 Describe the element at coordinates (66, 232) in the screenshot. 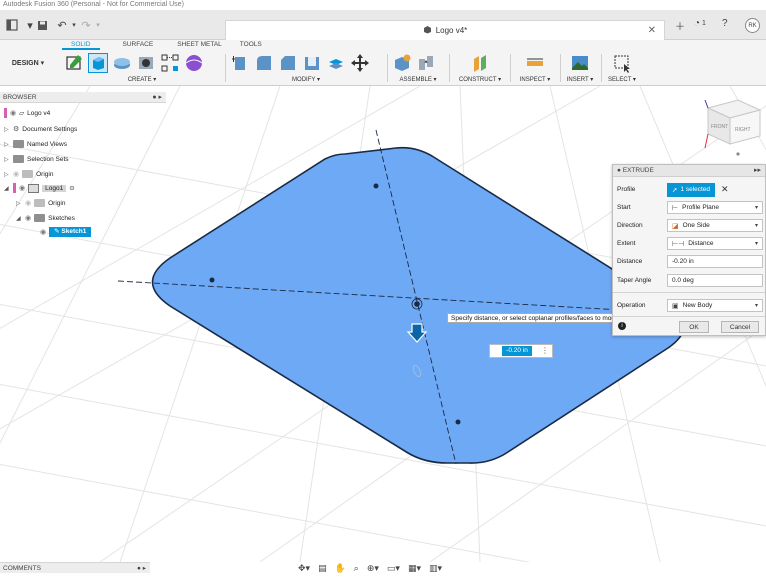

I see `browser-item-sketch1: ◉ ✎ Sketch1` at that location.